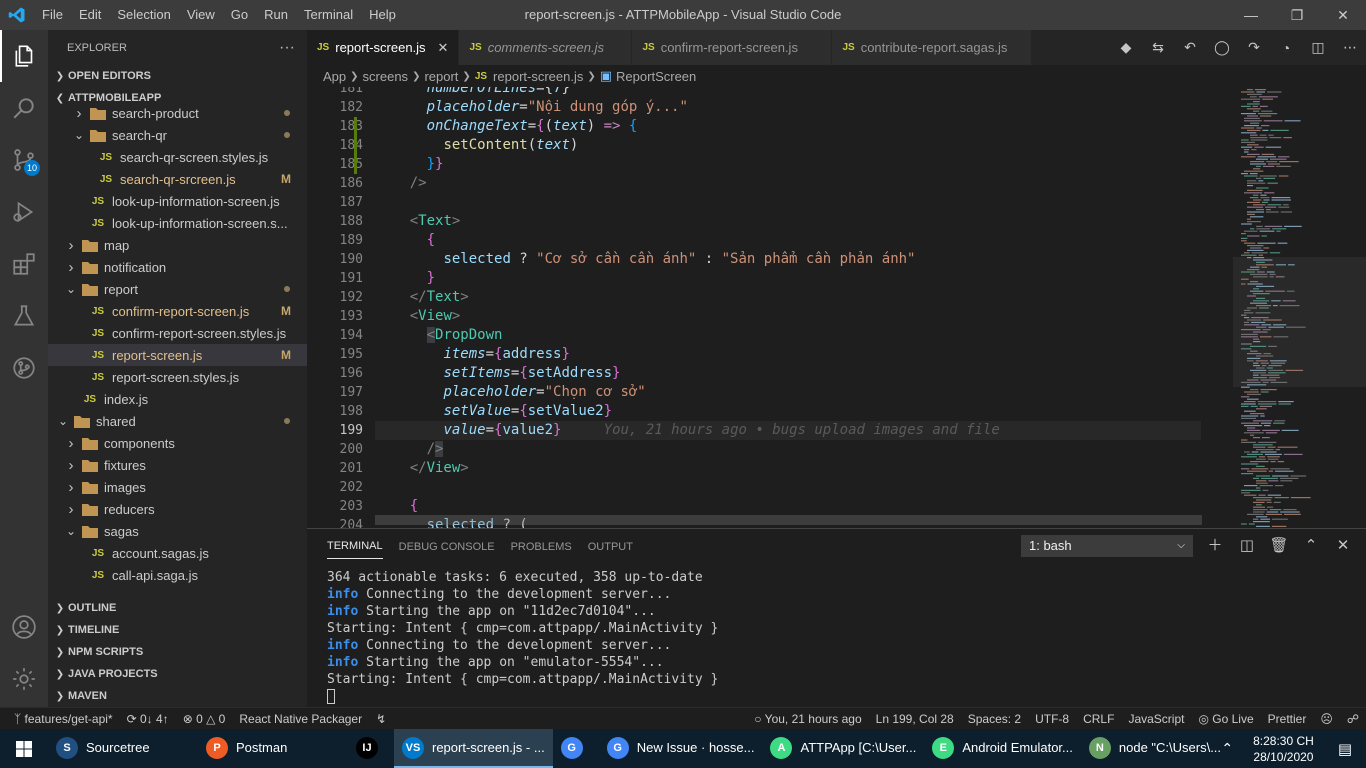  I want to click on more-icon: ⋯, so click(1350, 47).